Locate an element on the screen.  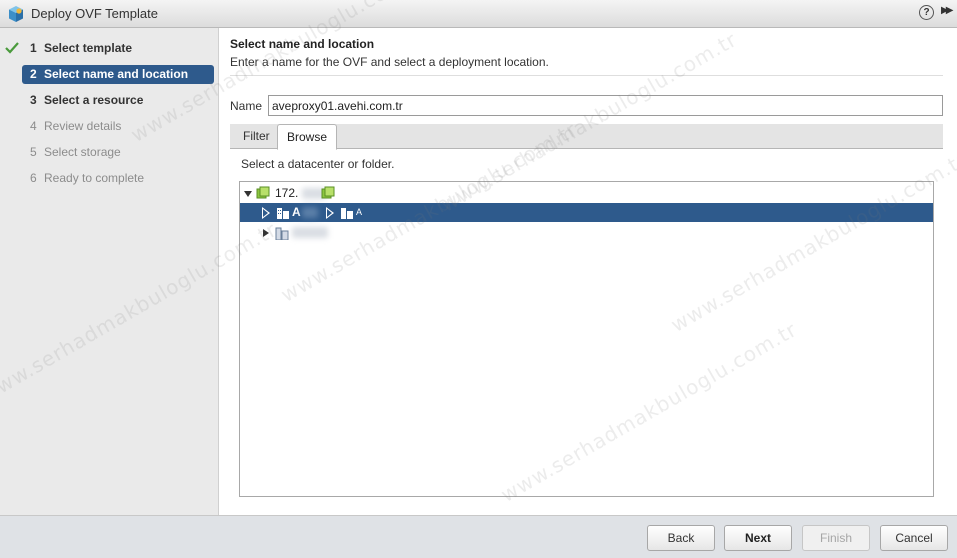
tree-hint: Select a datacenter or folder. is located at coordinates (318, 164).